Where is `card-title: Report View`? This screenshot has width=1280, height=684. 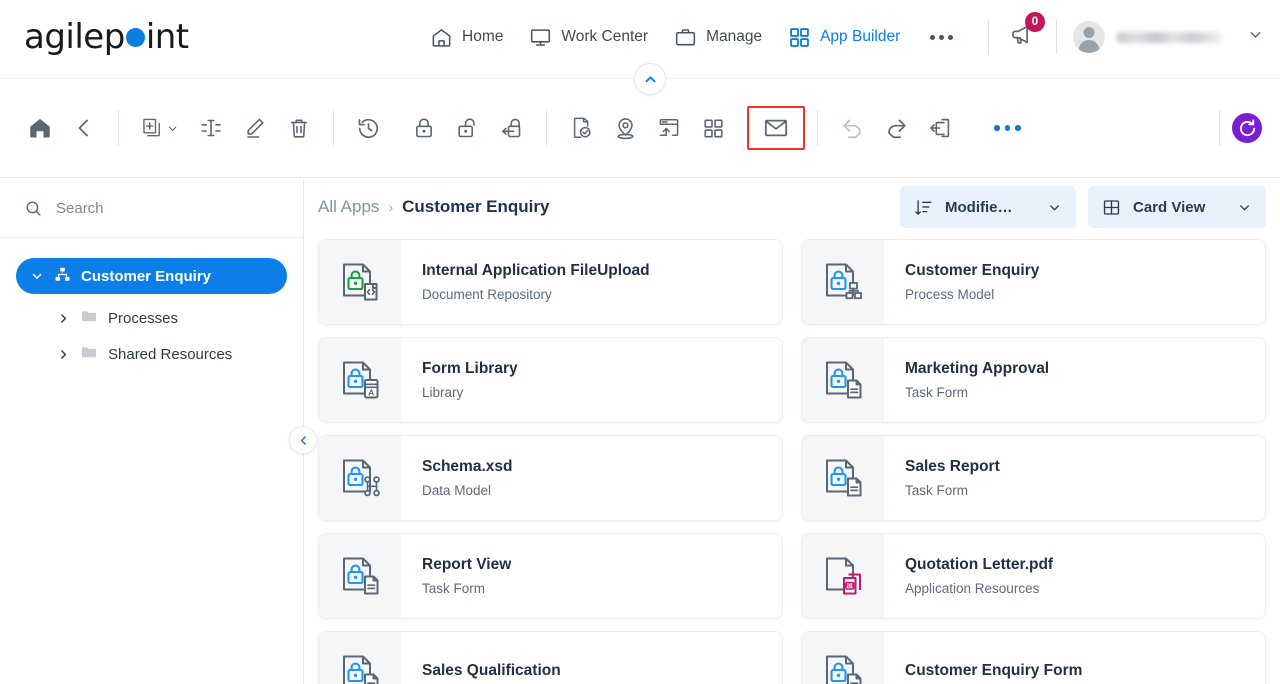 card-title: Report View is located at coordinates (467, 564).